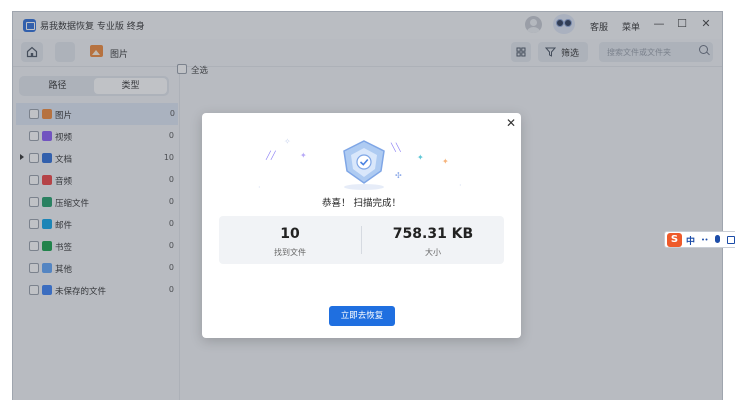 Image resolution: width=735 pixels, height=400 pixels. Describe the element at coordinates (717, 239) in the screenshot. I see `microphone-icon` at that location.